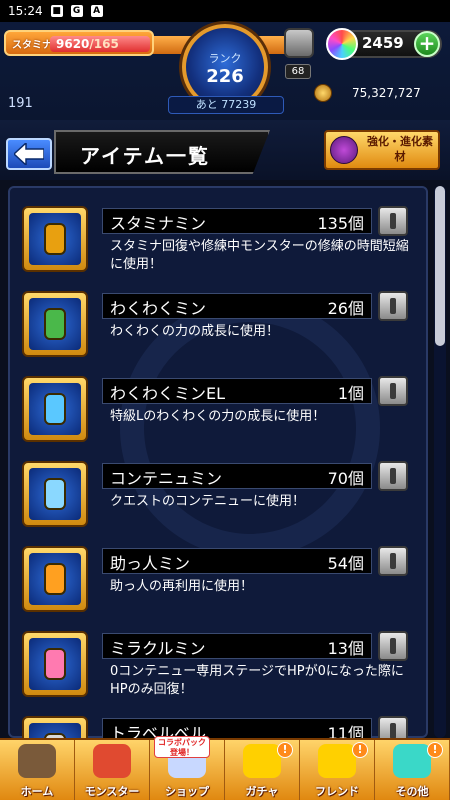  I want to click on list-item: 助っ人ミン 54個助っ人の再利用に使用！, so click(222, 584).